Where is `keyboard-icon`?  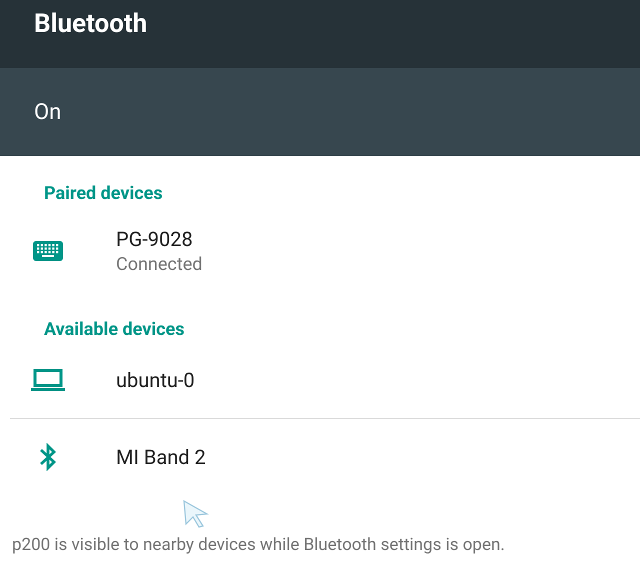
keyboard-icon is located at coordinates (48, 251).